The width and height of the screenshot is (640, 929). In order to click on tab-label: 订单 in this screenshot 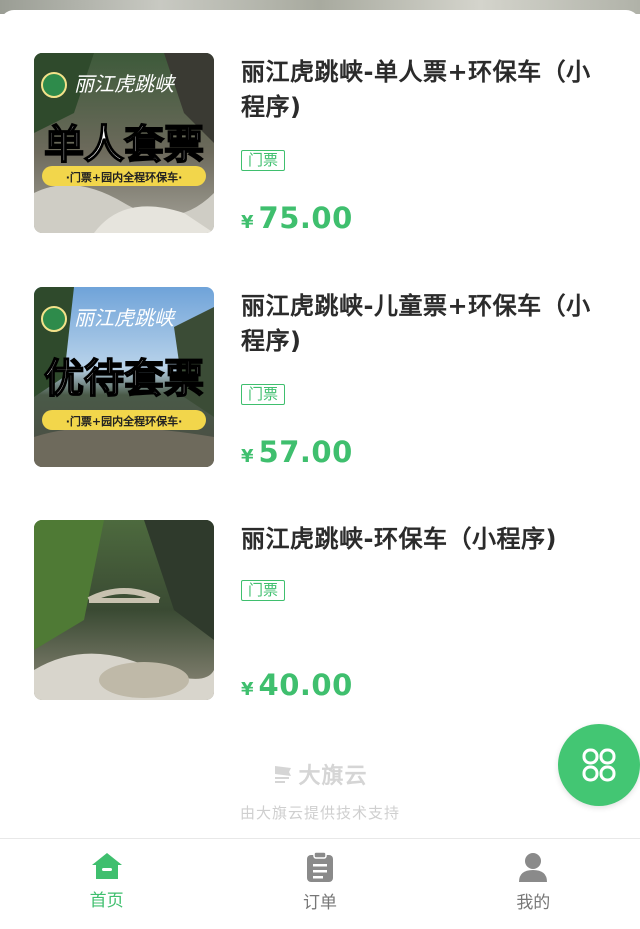, I will do `click(319, 903)`.